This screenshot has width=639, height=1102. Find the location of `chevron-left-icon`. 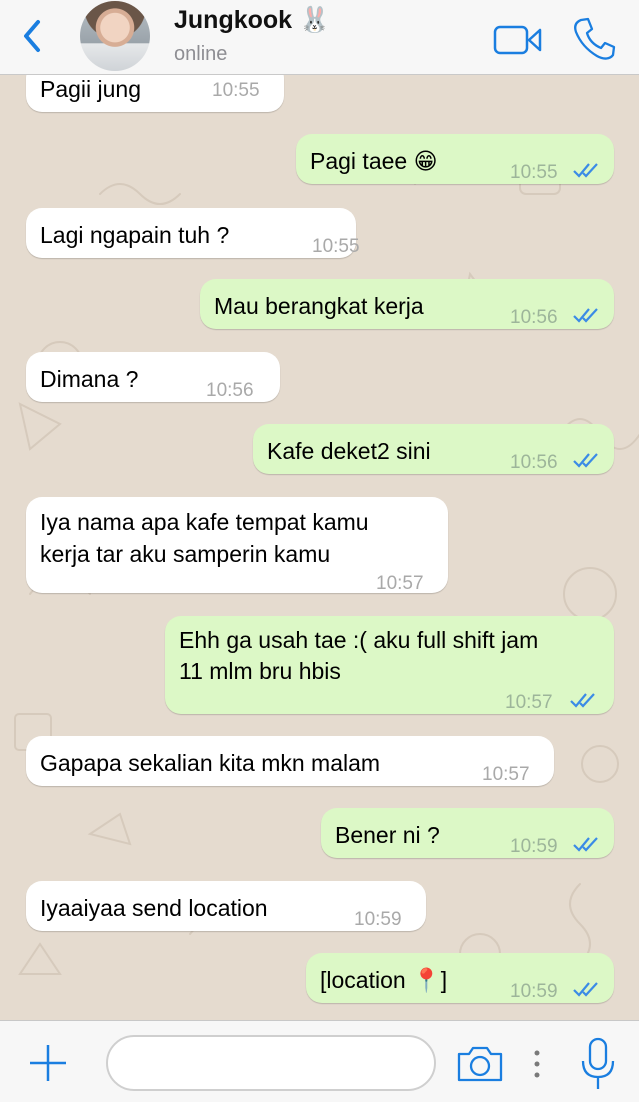

chevron-left-icon is located at coordinates (33, 36).